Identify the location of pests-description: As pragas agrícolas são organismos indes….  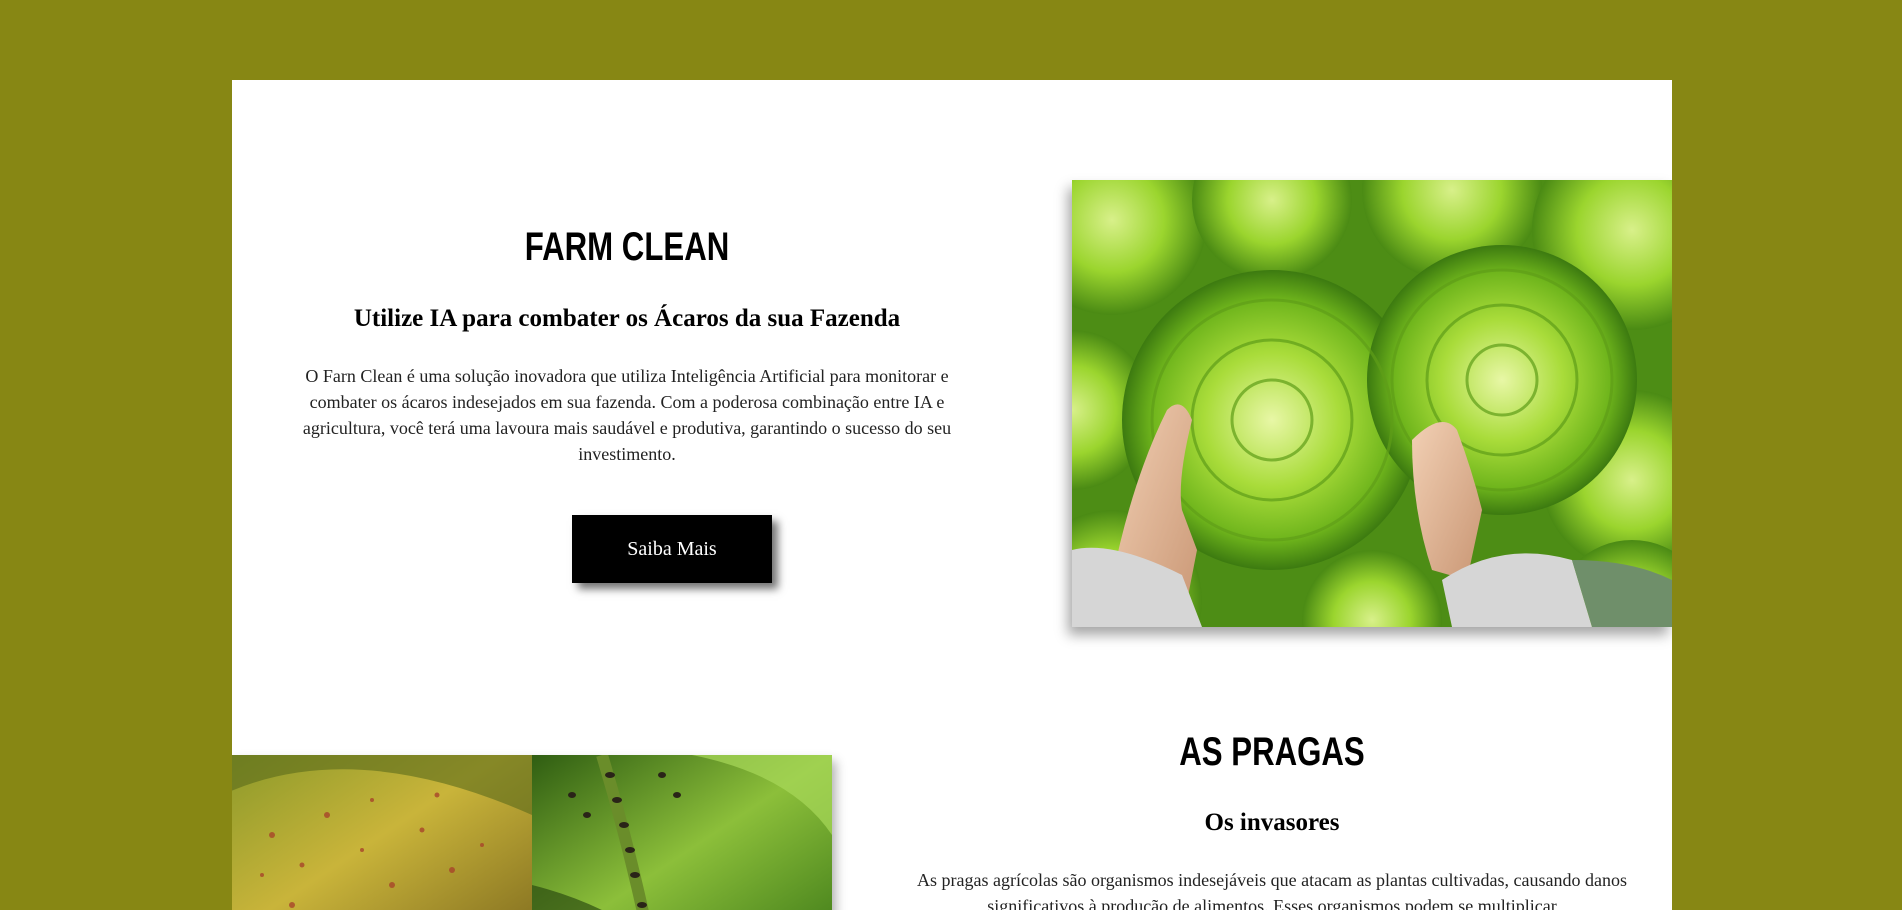
(1272, 890).